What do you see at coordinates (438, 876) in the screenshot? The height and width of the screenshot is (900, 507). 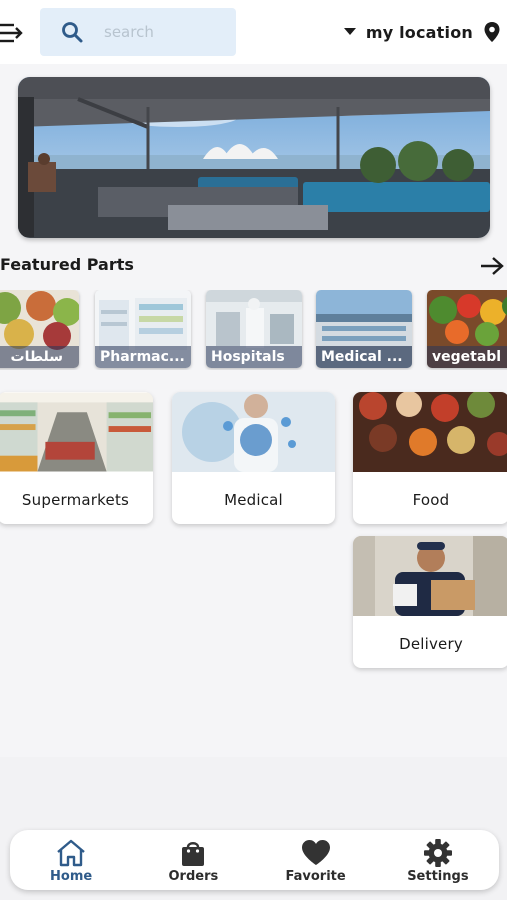 I see `nav-label-settings: Settings` at bounding box center [438, 876].